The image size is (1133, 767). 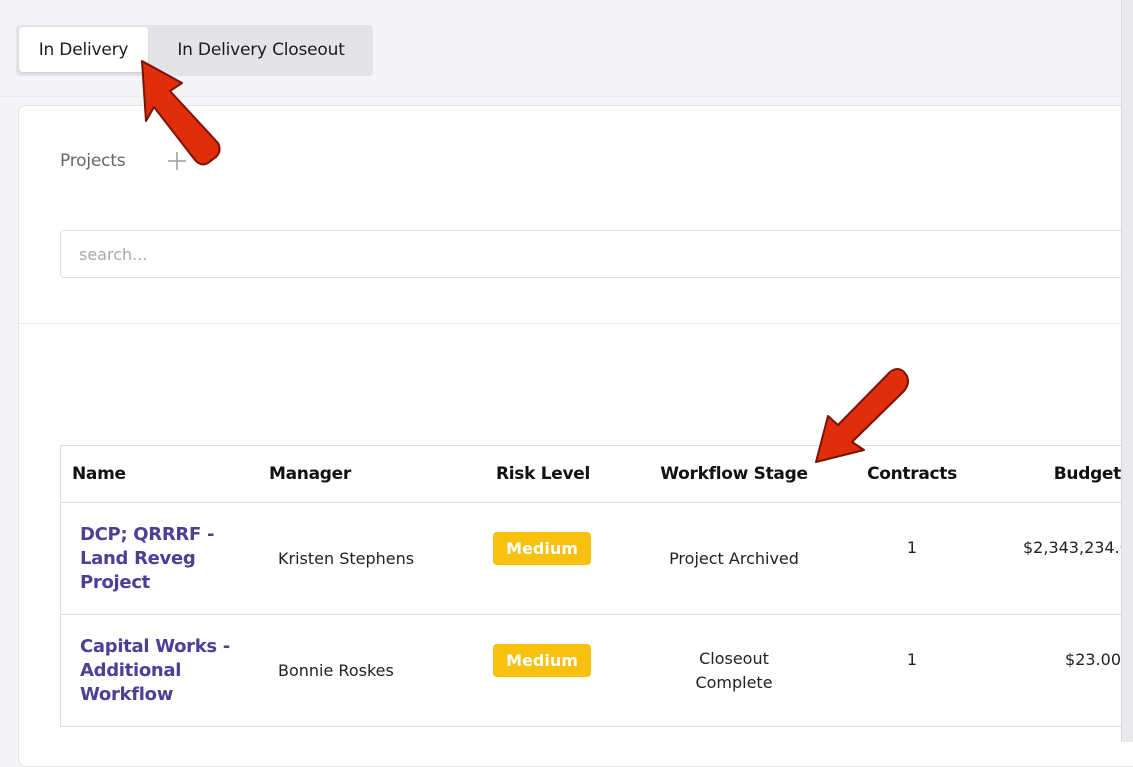 What do you see at coordinates (1061, 474) in the screenshot?
I see `column-header-budget: Budget` at bounding box center [1061, 474].